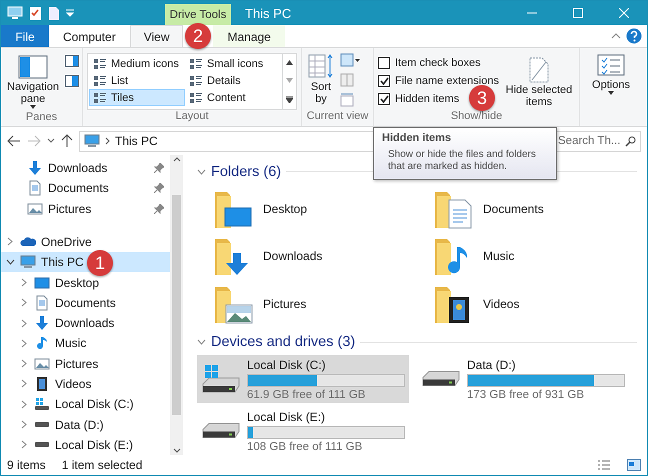 Image resolution: width=648 pixels, height=476 pixels. I want to click on up-arrow-icon, so click(67, 141).